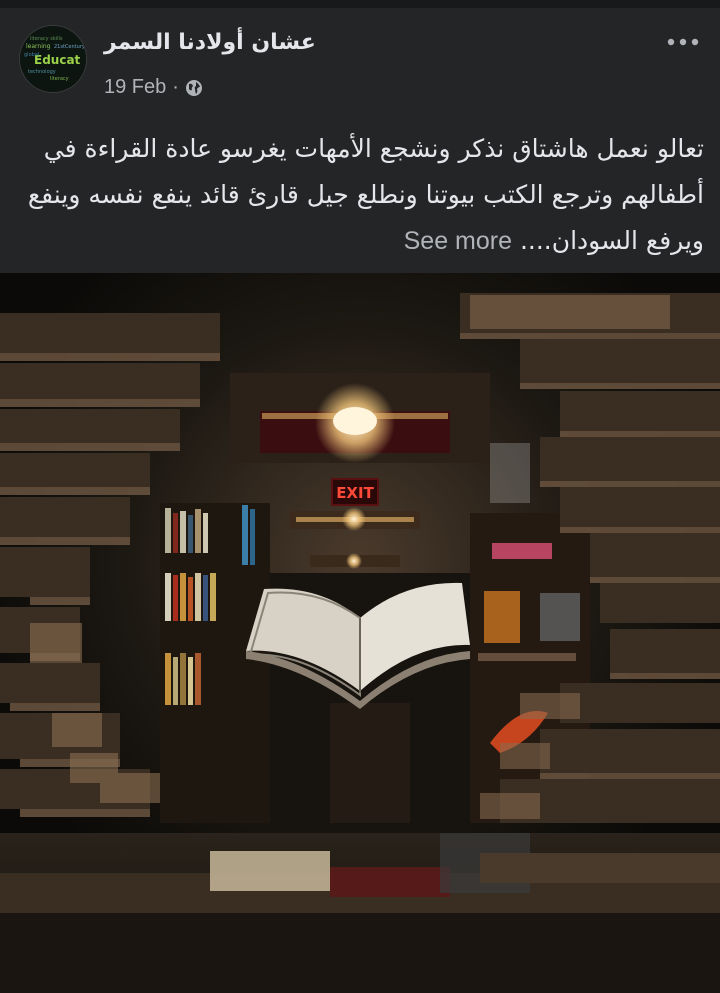 The height and width of the screenshot is (993, 720). Describe the element at coordinates (360, 4) in the screenshot. I see `top-bar` at that location.